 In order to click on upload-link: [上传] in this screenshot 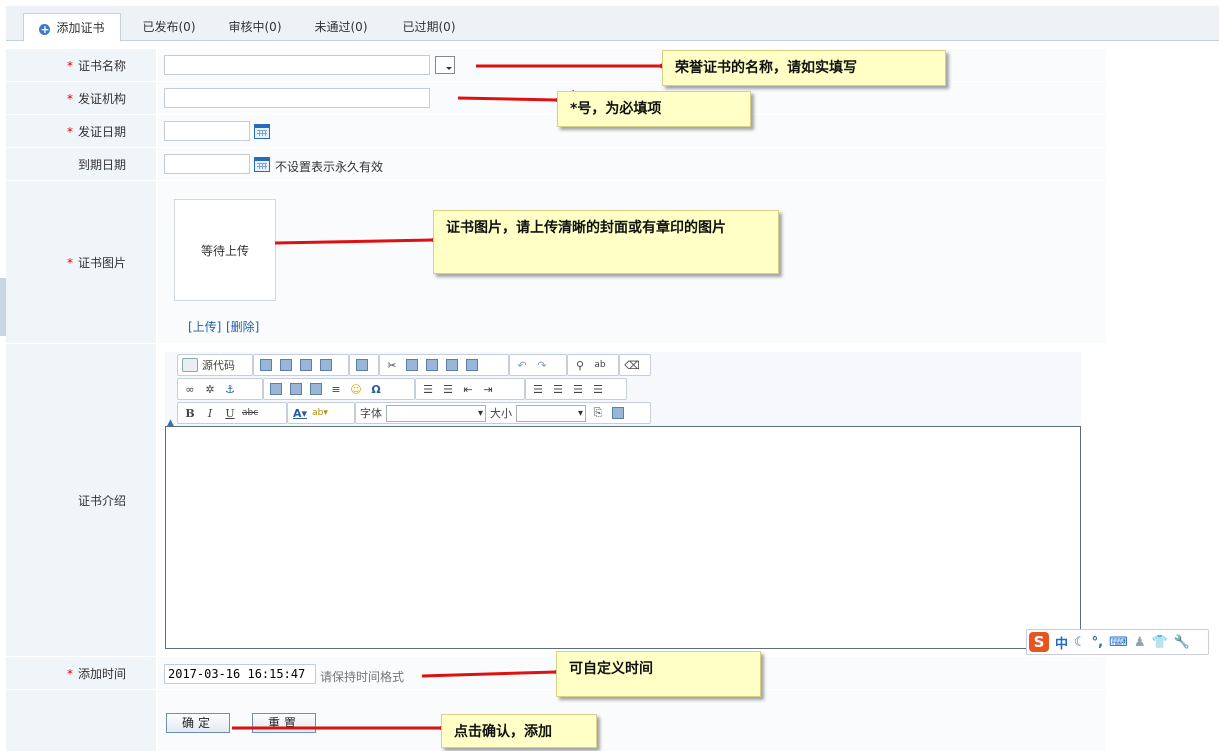, I will do `click(204, 326)`.